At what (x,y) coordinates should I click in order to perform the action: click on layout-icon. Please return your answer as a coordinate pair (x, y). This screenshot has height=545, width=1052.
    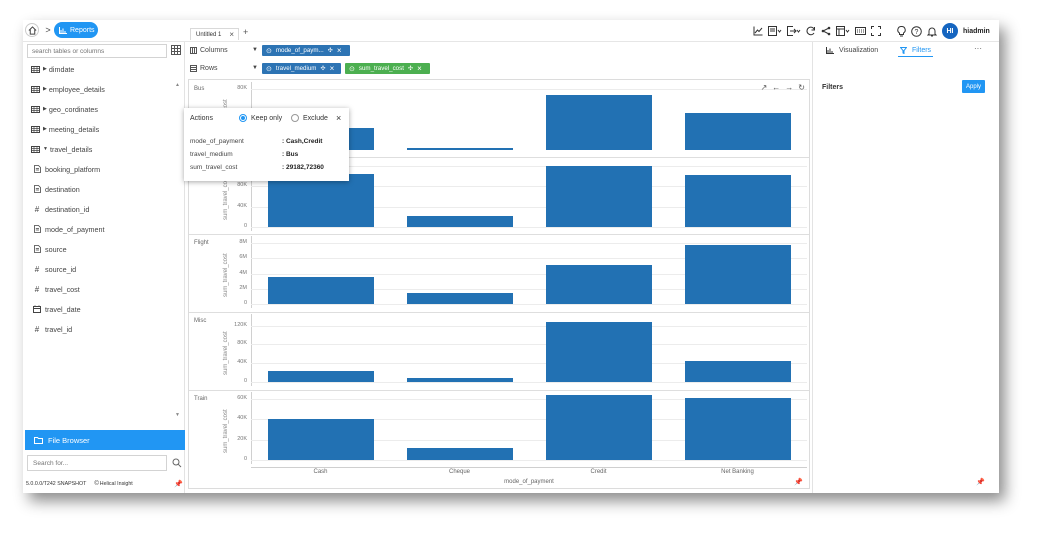
    Looking at the image, I should click on (843, 31).